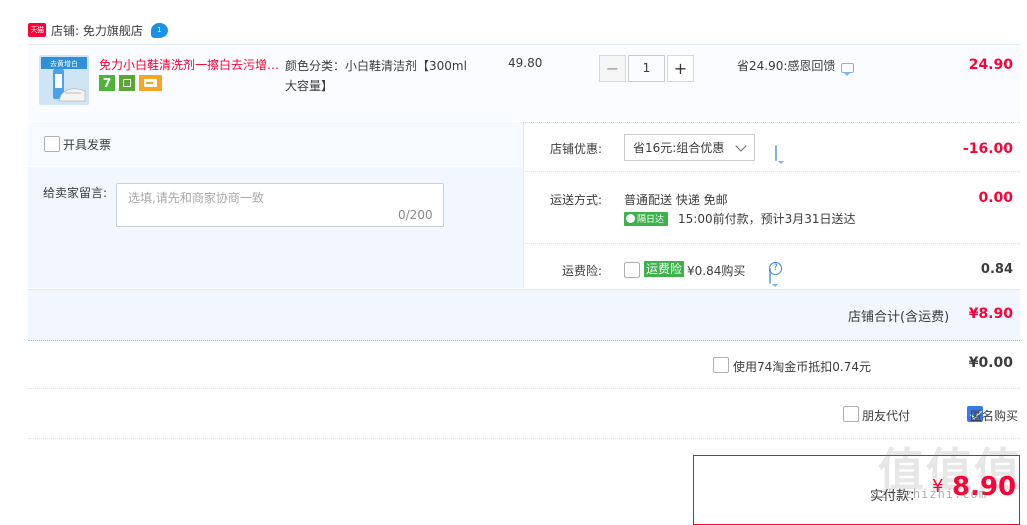 This screenshot has height=525, width=1027. I want to click on svg-text: 去黄增白, so click(64, 63).